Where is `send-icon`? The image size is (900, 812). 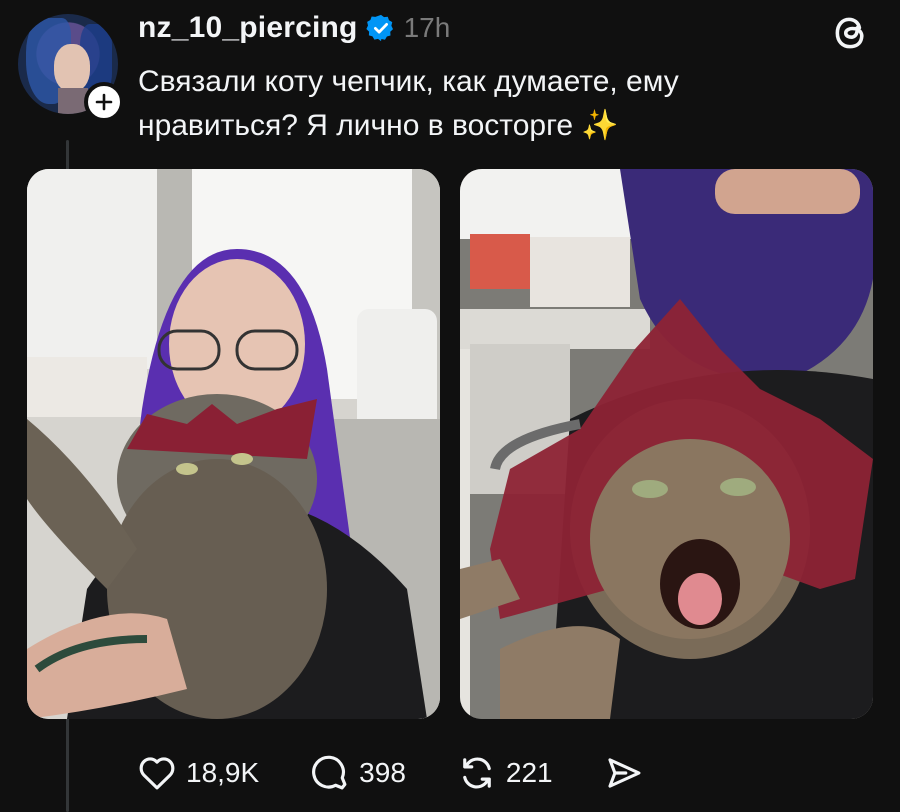
send-icon is located at coordinates (624, 773).